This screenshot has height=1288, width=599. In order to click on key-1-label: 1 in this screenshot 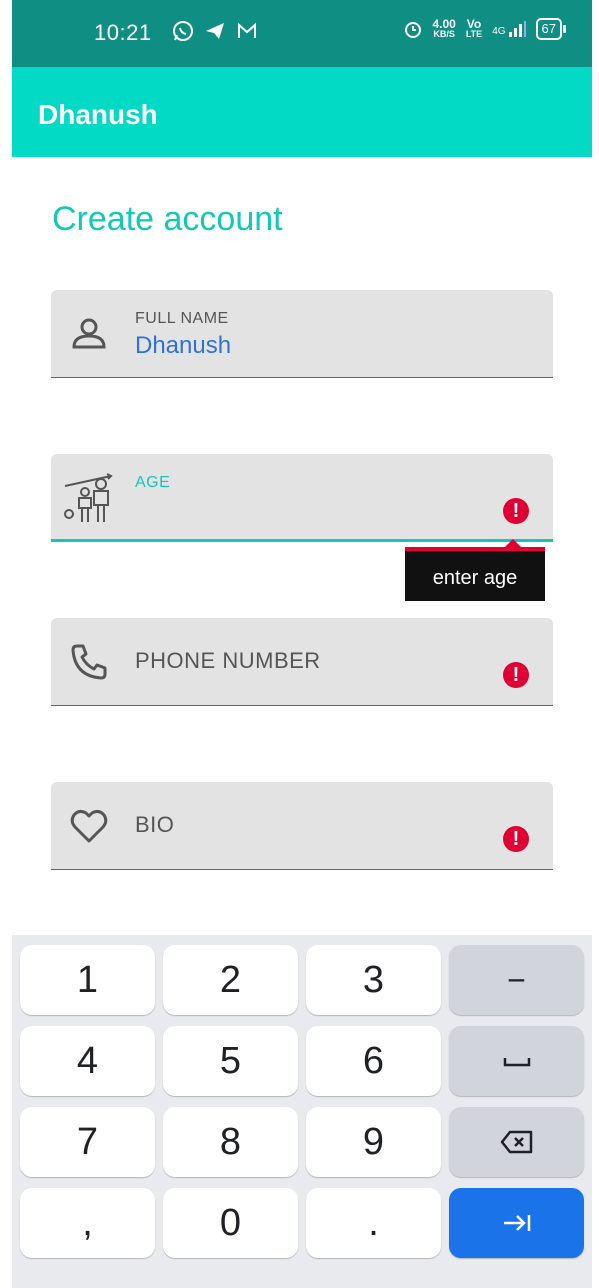, I will do `click(87, 979)`.